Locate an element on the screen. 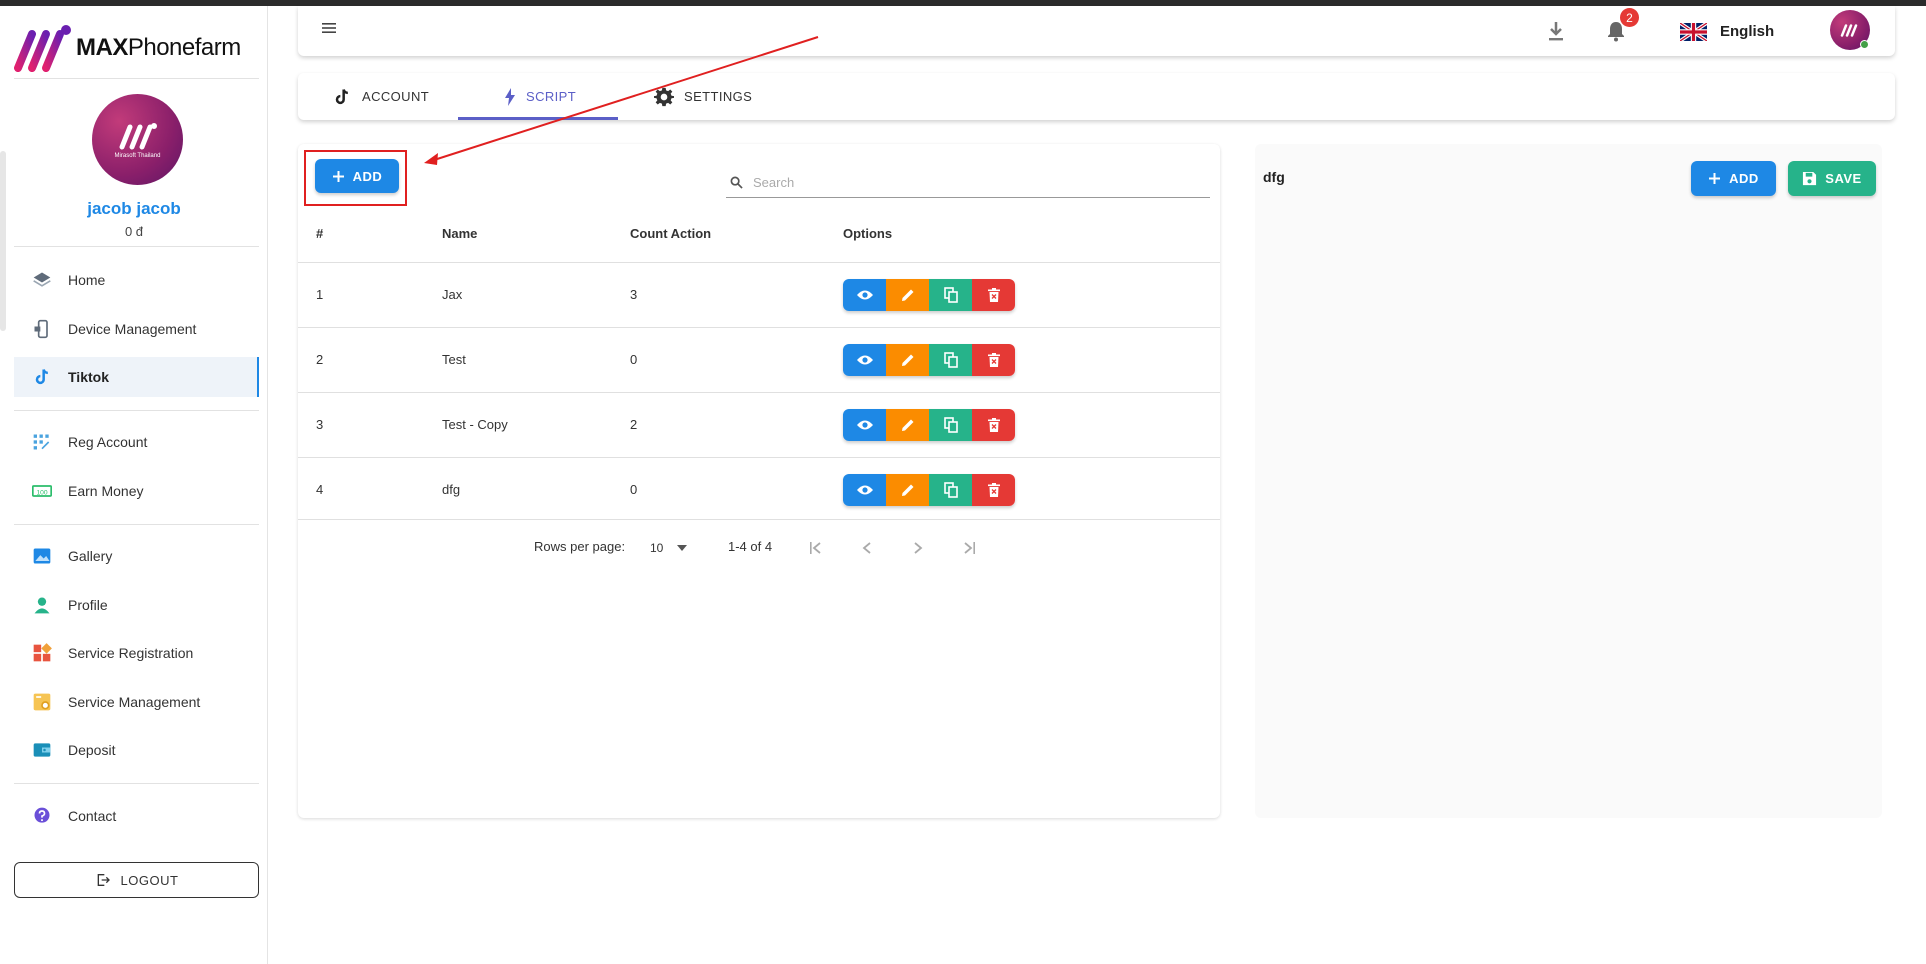 This screenshot has width=1926, height=964. sidebar-item-service-management: Service Management is located at coordinates (136, 702).